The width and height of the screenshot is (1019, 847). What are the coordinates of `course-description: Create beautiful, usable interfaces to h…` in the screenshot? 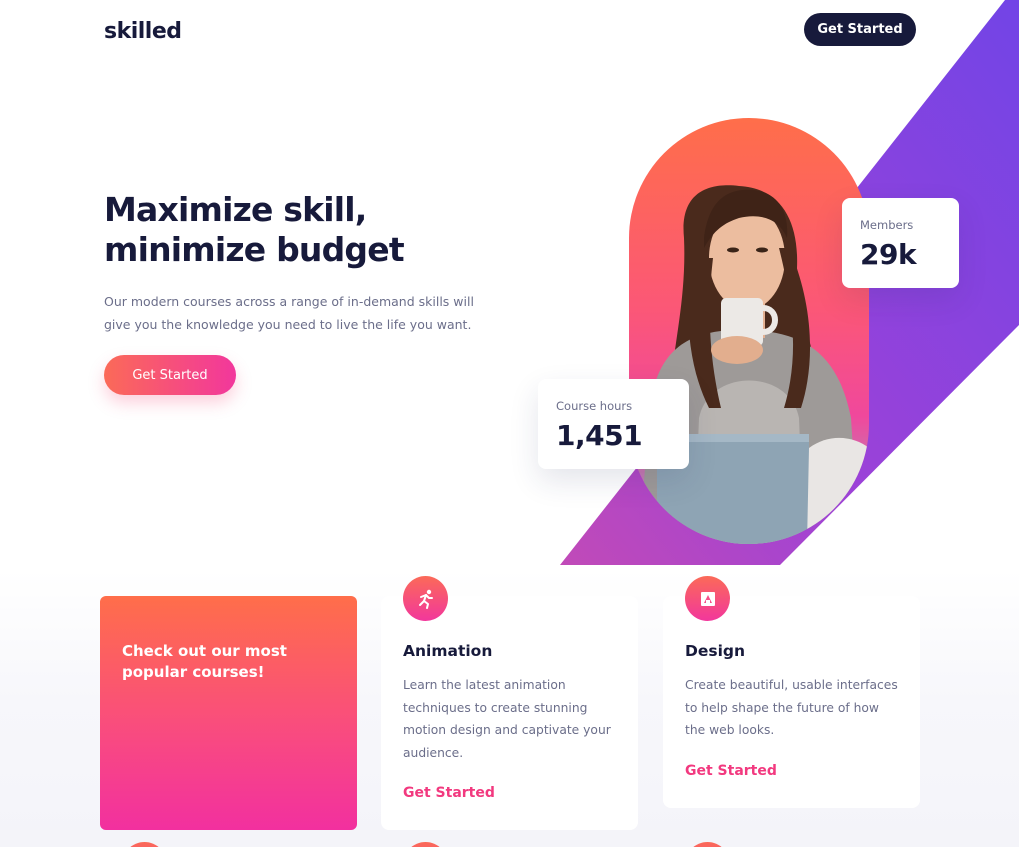 It's located at (791, 707).